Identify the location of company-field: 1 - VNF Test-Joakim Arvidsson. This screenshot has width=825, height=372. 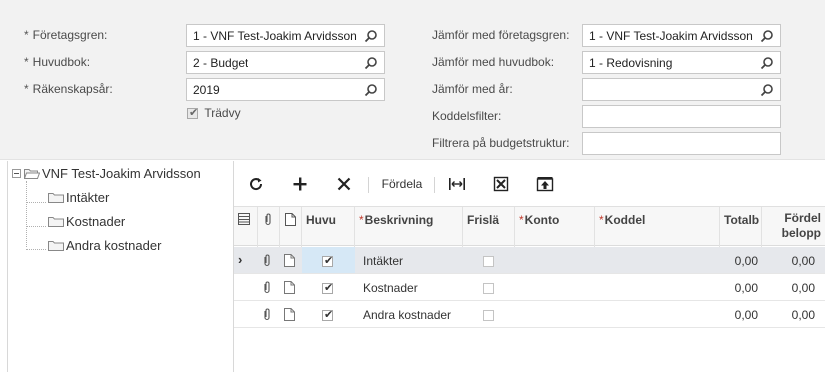
(285, 35).